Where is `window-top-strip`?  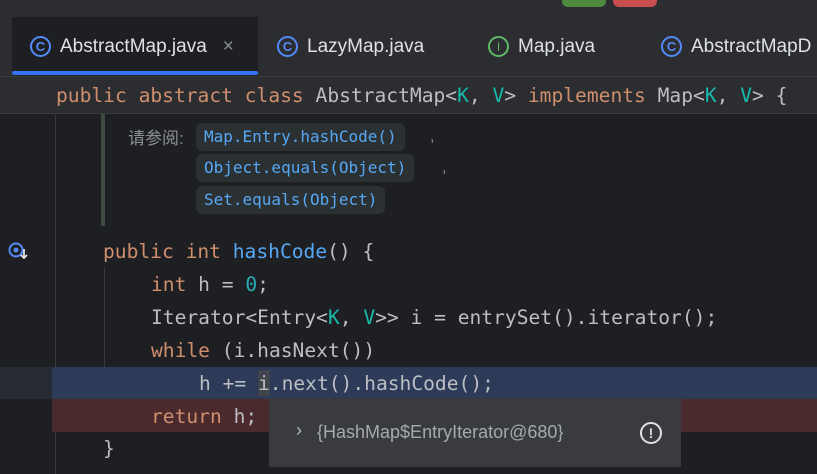 window-top-strip is located at coordinates (408, 8).